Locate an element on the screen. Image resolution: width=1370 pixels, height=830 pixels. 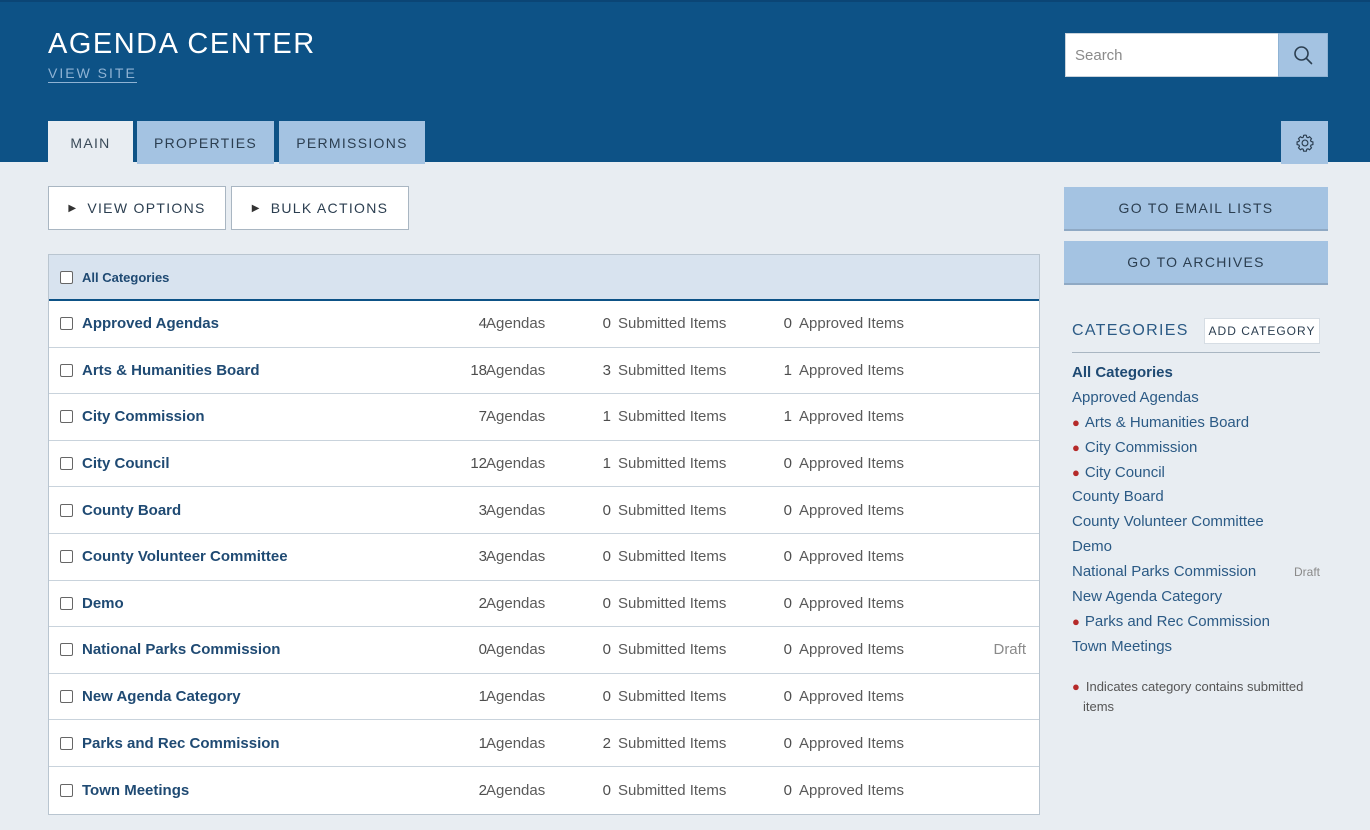
page-title: AGENDA CENTER is located at coordinates (182, 44).